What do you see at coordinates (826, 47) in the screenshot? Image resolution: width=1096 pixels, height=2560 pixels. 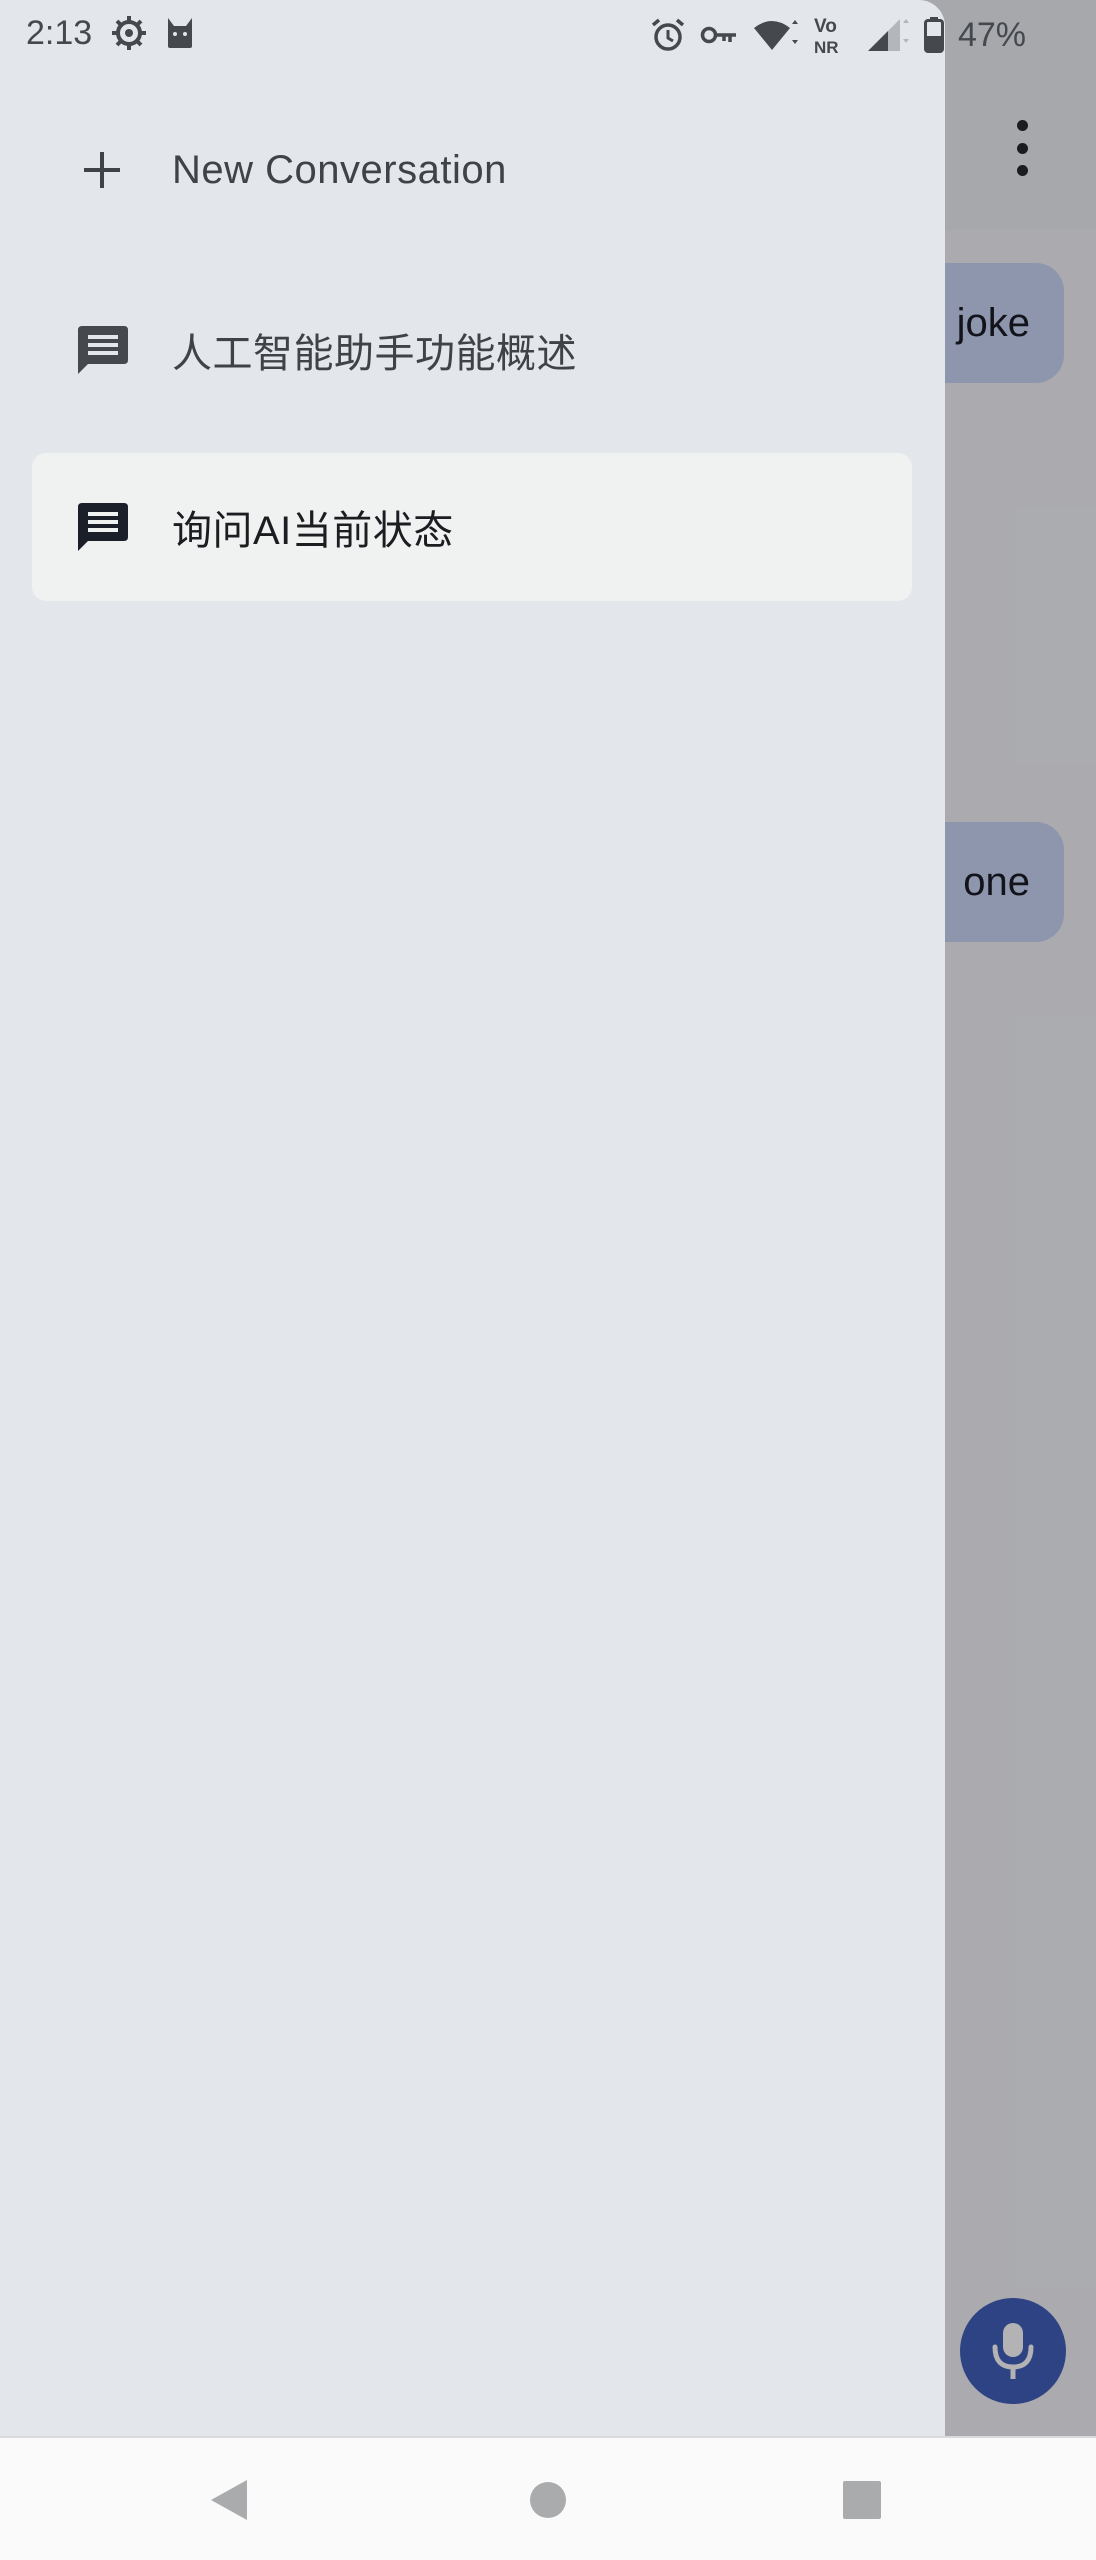 I see `svg-text: NR` at bounding box center [826, 47].